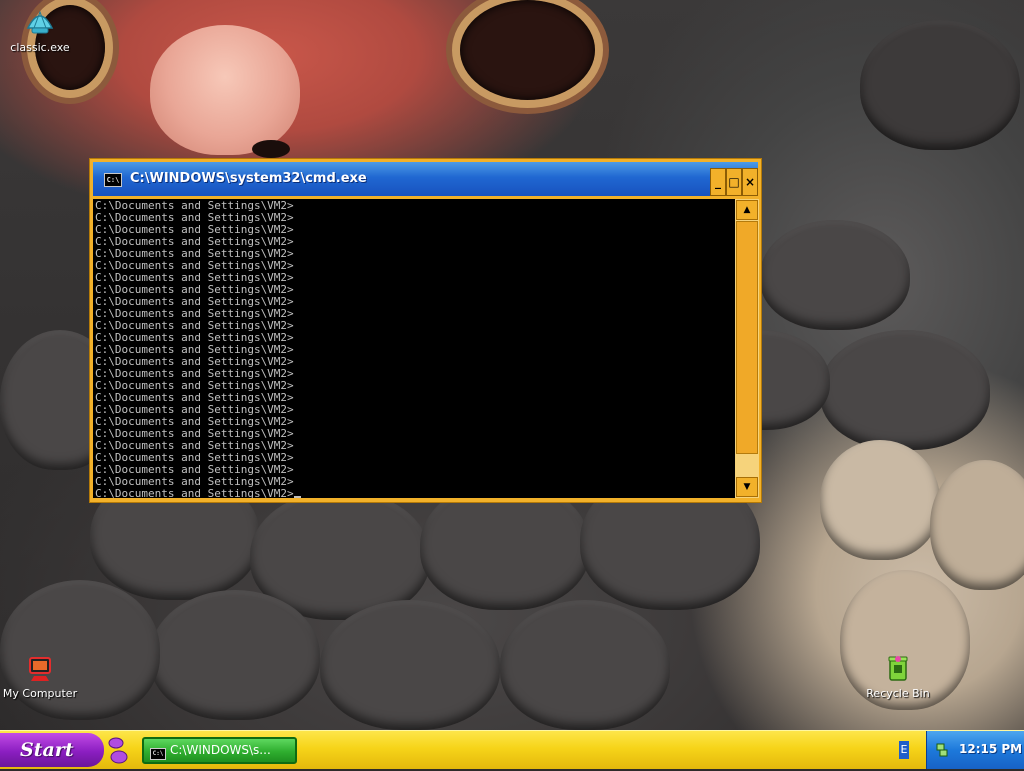  I want to click on computer-icon, so click(40, 668).